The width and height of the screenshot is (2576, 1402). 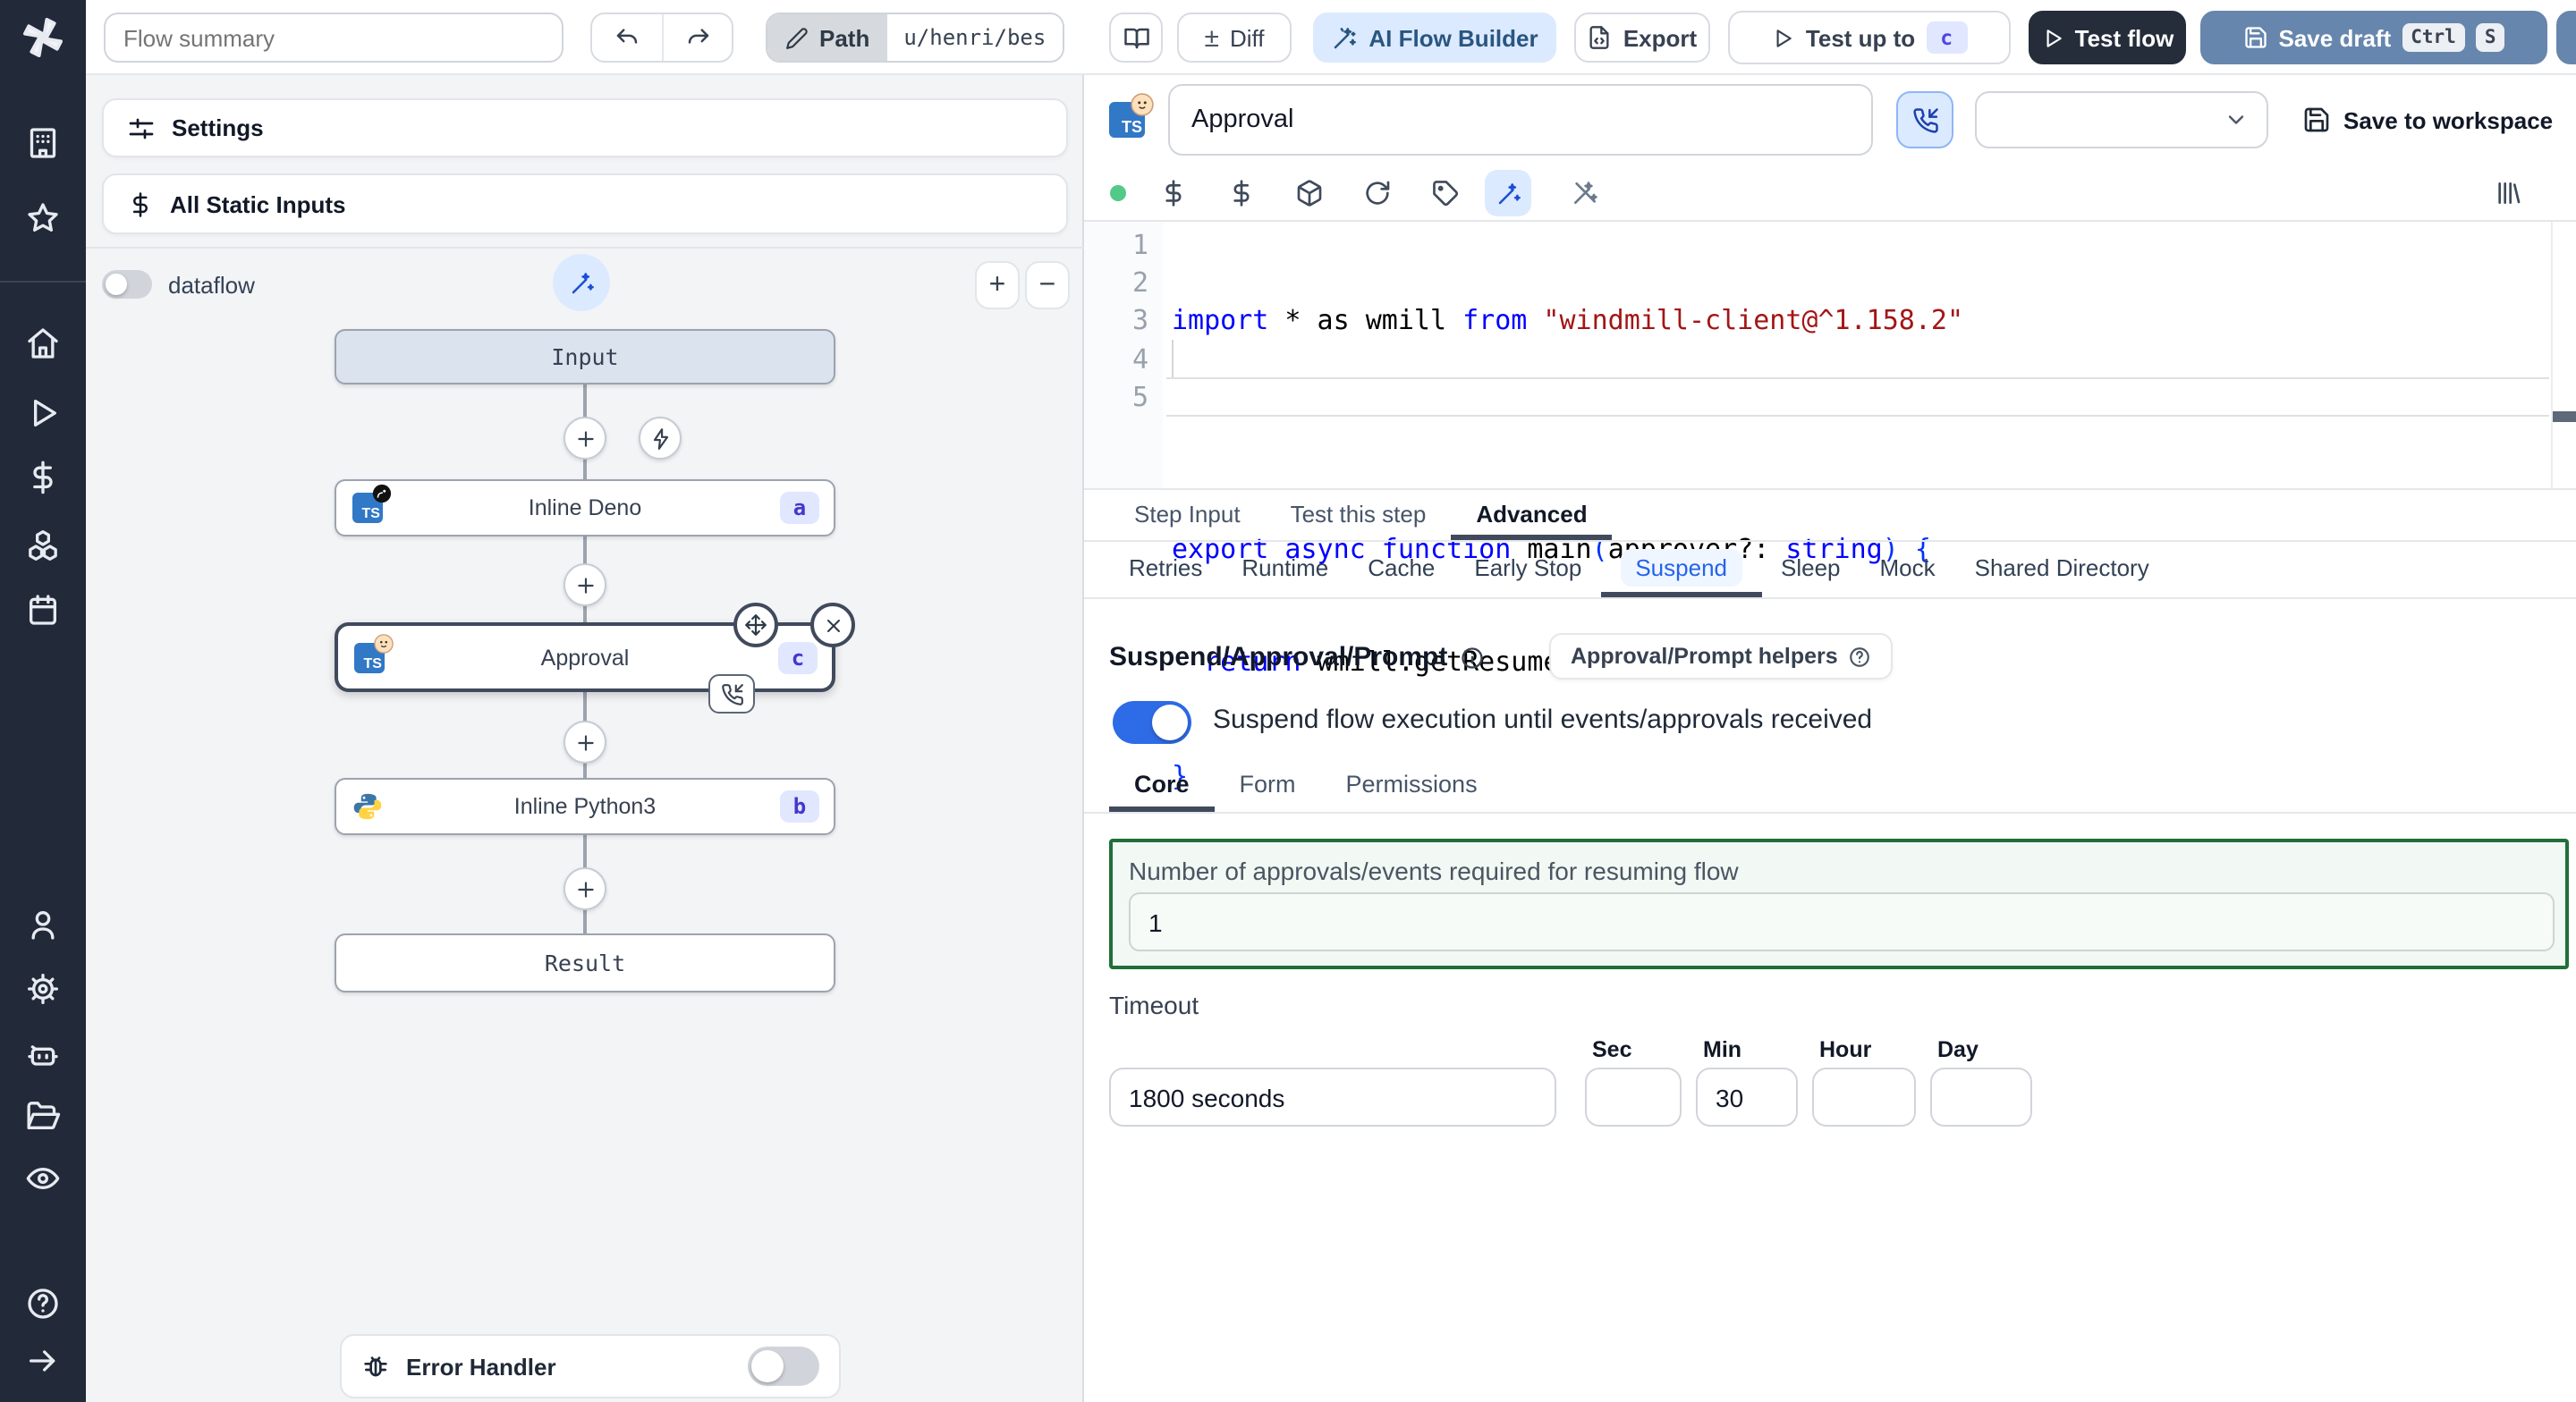 What do you see at coordinates (827, 37) in the screenshot?
I see `path-label: Path` at bounding box center [827, 37].